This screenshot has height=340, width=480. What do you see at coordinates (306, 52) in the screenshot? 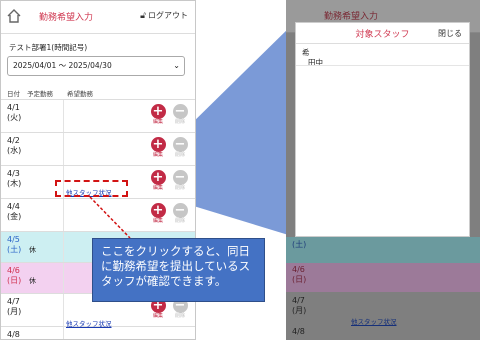
I see `group-label: 希` at bounding box center [306, 52].